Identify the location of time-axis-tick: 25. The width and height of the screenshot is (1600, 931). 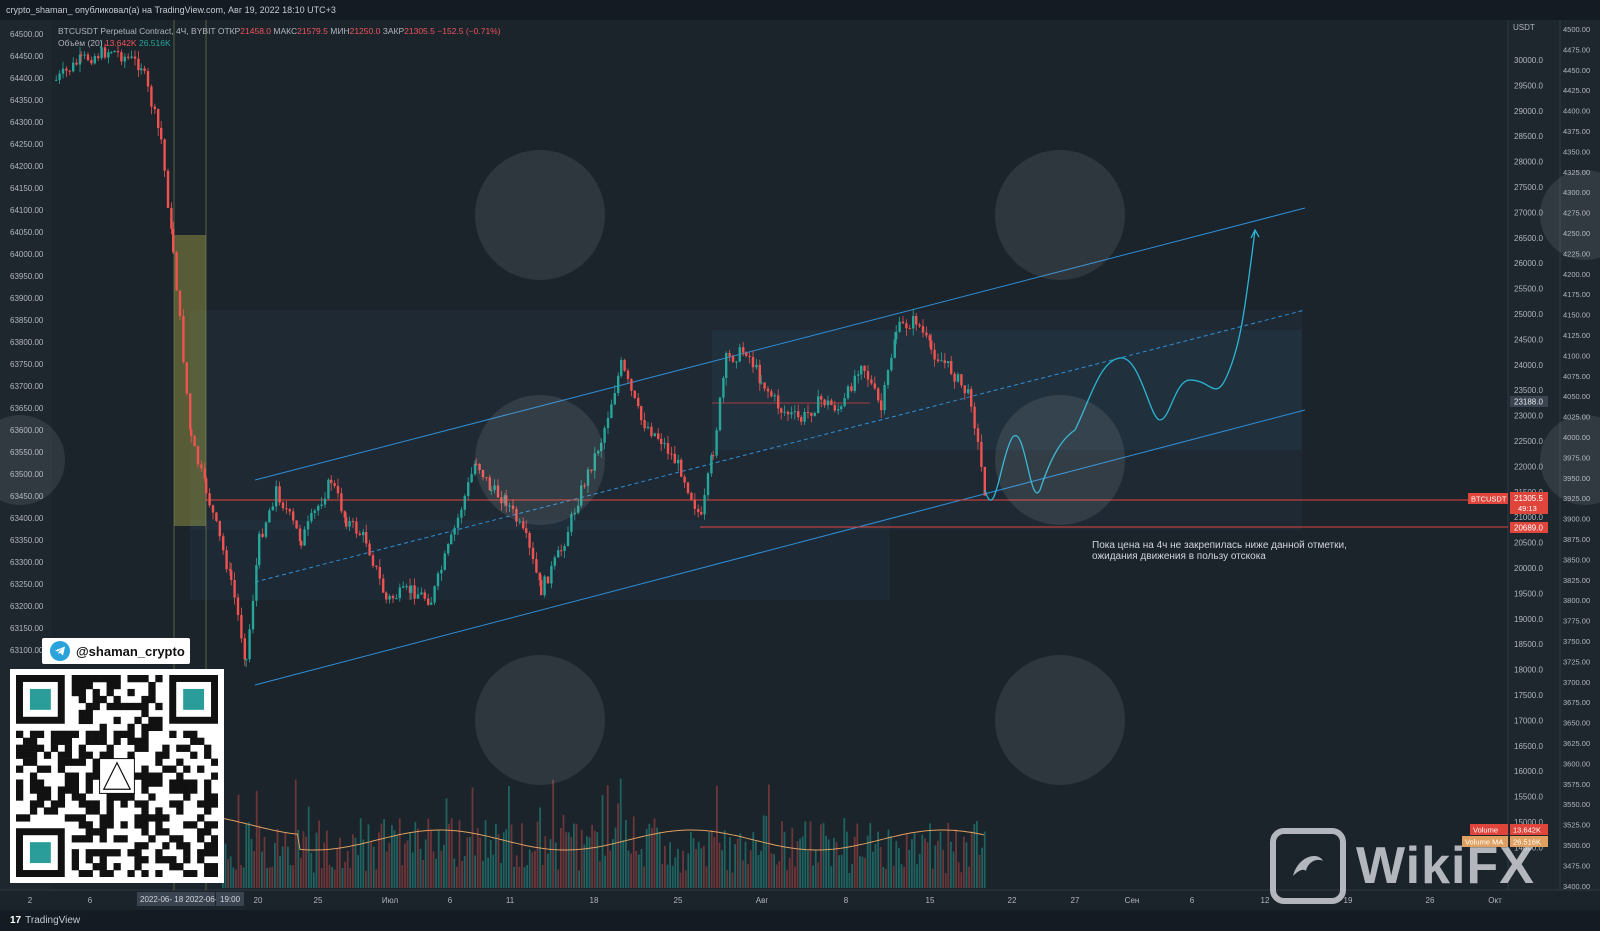
(318, 900).